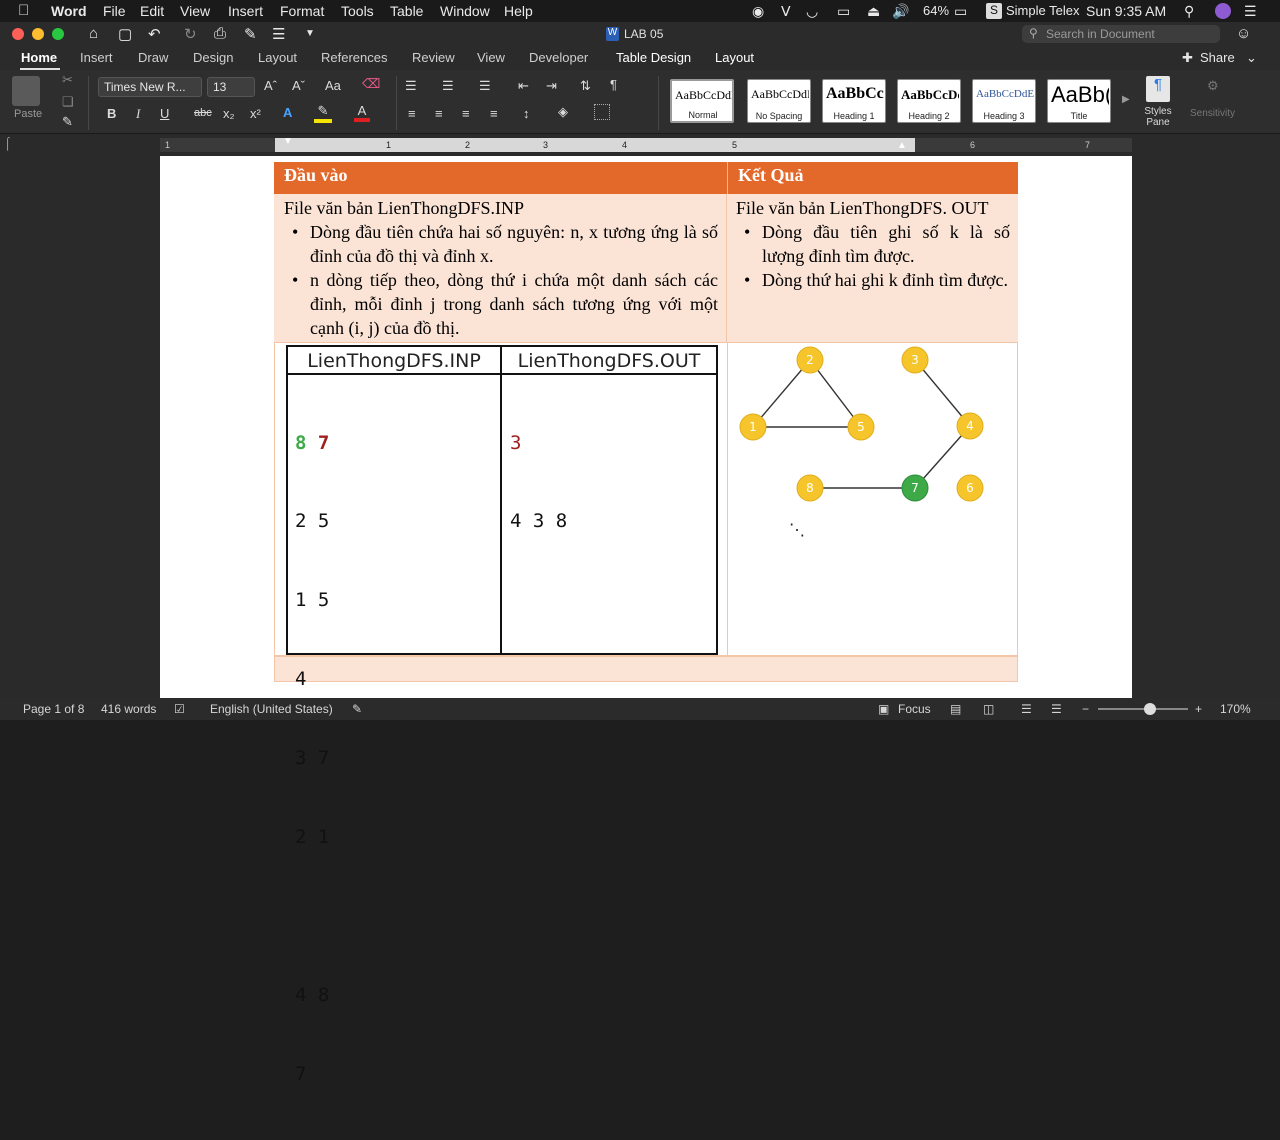 This screenshot has width=1280, height=1140. I want to click on first-line-indent-marker: ▼, so click(288, 141).